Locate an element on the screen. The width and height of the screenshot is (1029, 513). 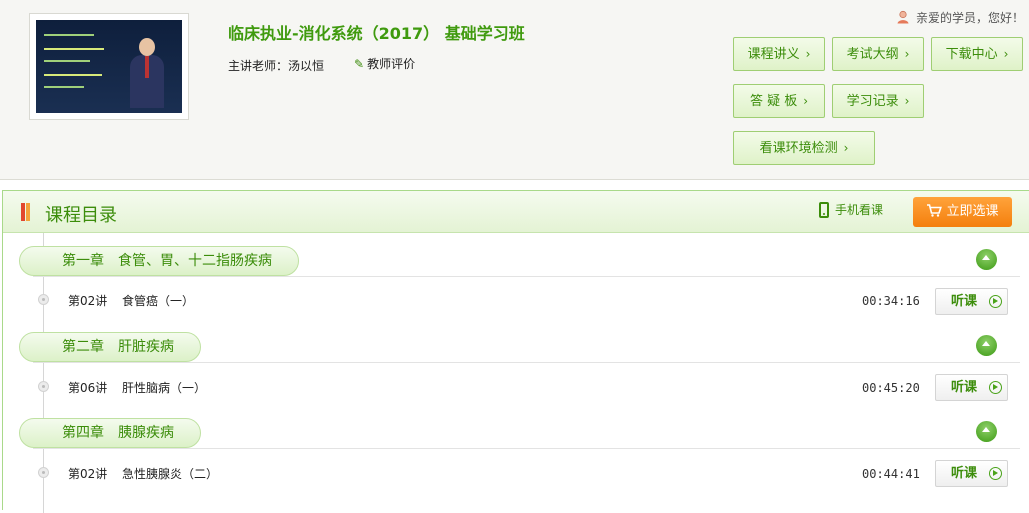
mobile-watch-label: 手机看课 is located at coordinates (859, 210).